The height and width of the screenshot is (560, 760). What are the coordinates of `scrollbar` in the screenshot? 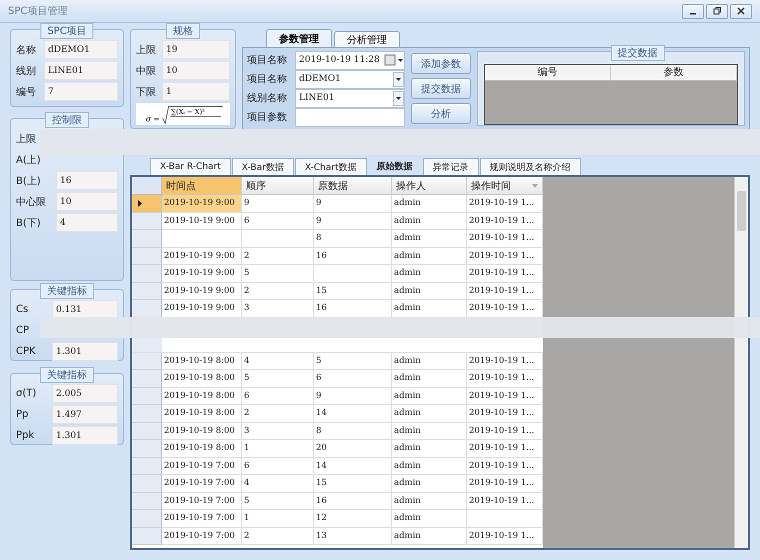 It's located at (741, 362).